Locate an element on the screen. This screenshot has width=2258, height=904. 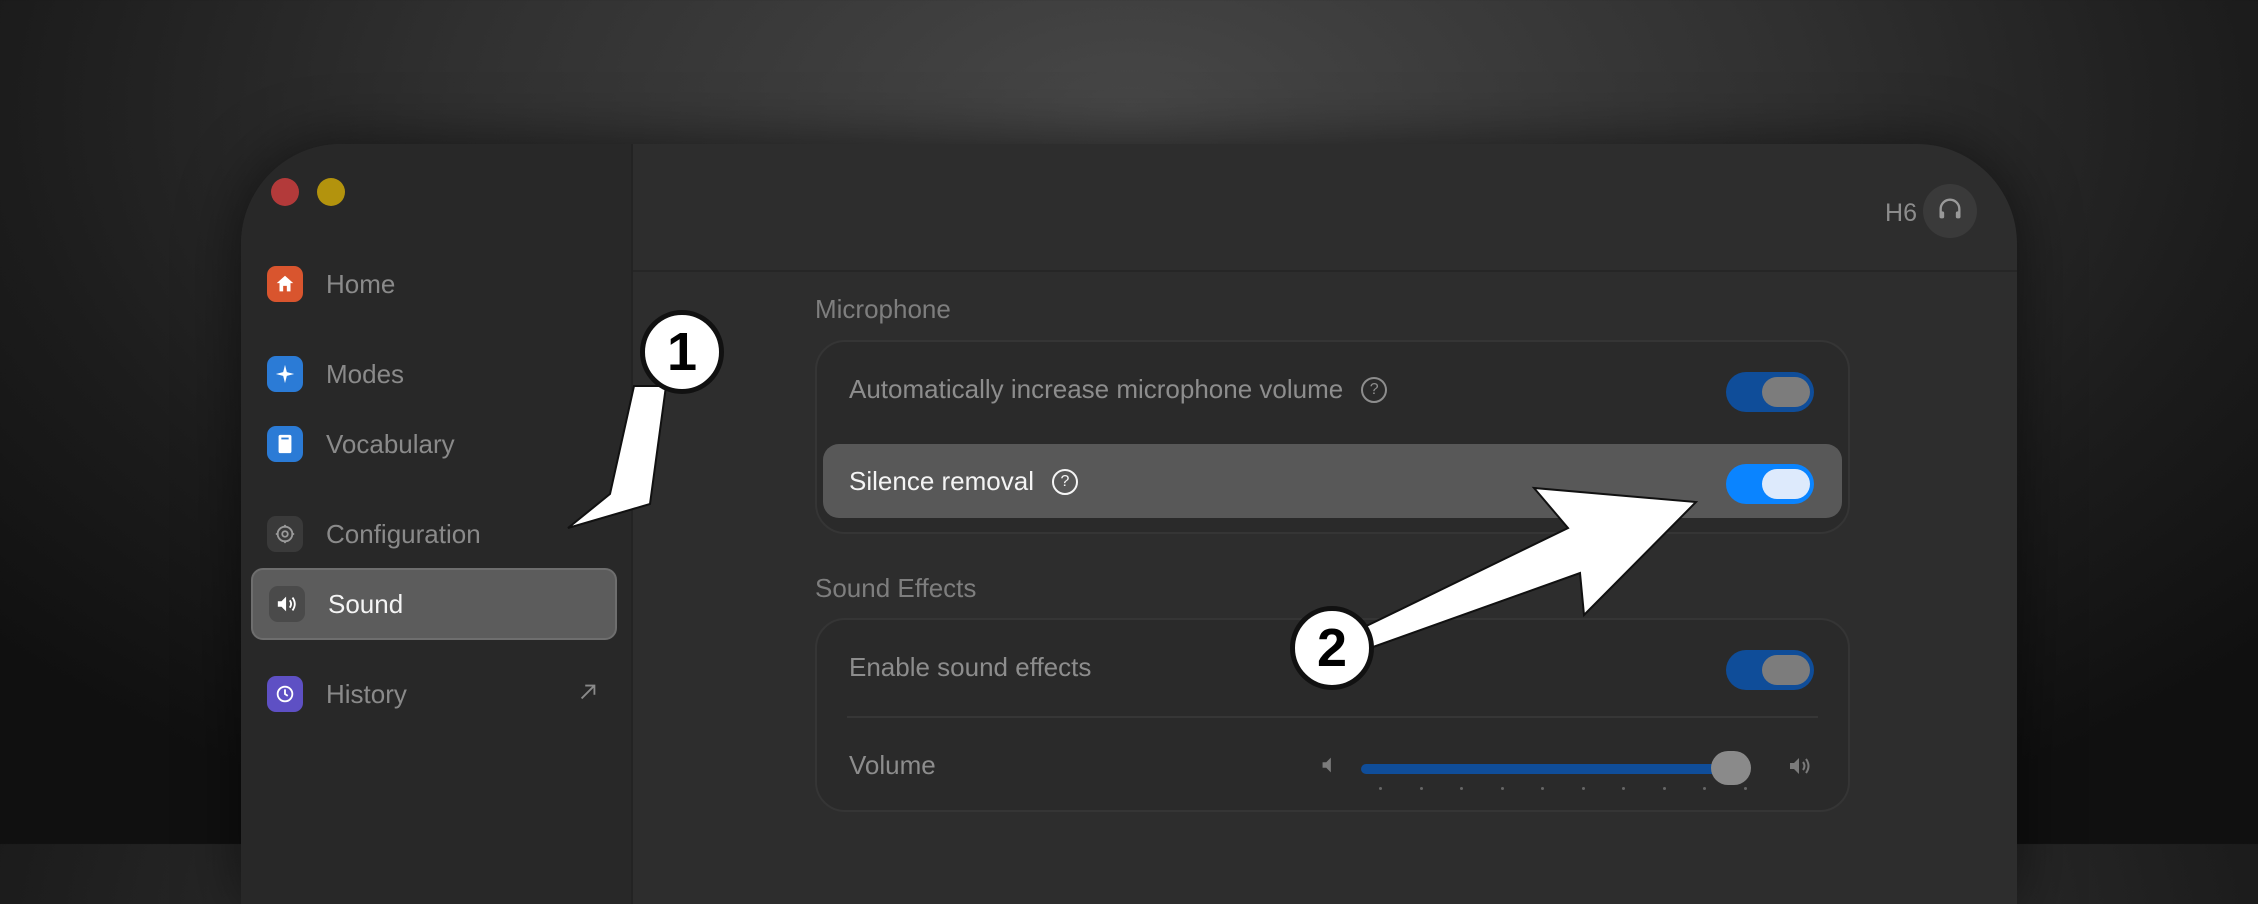
sidebar-item-label: Modes is located at coordinates (365, 373).